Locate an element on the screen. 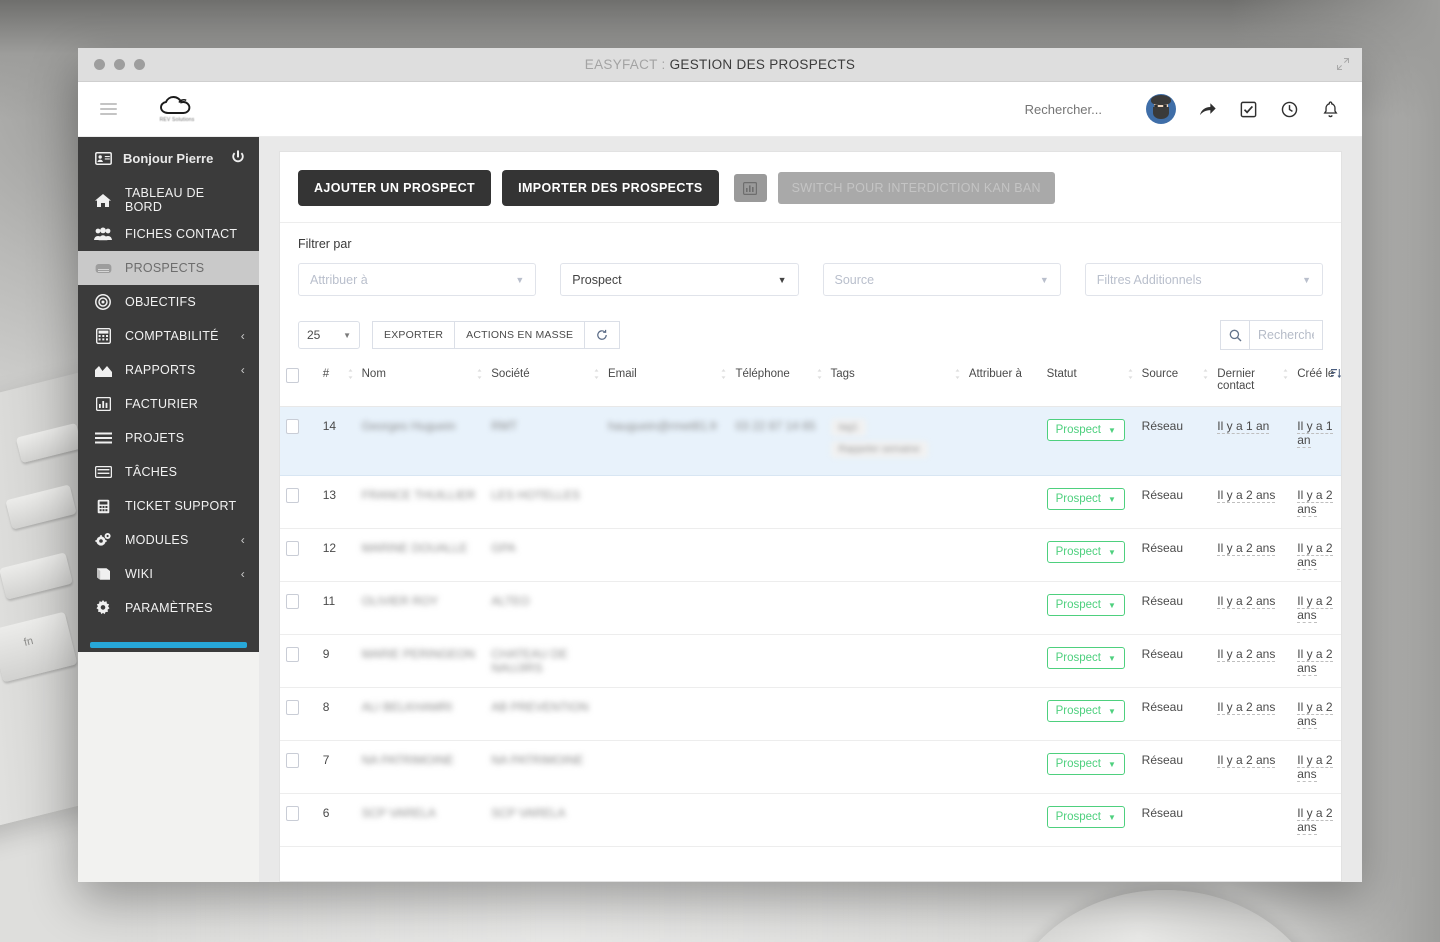  history-clock-icon is located at coordinates (1289, 109).